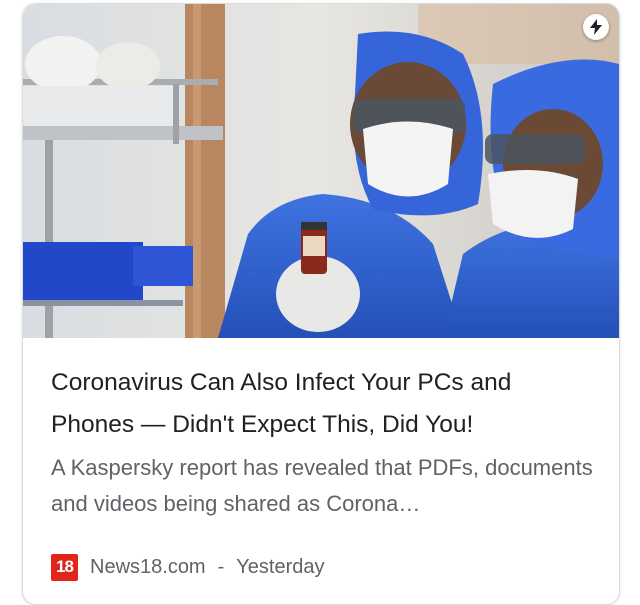 This screenshot has width=640, height=605. I want to click on published-time: Yesterday, so click(280, 566).